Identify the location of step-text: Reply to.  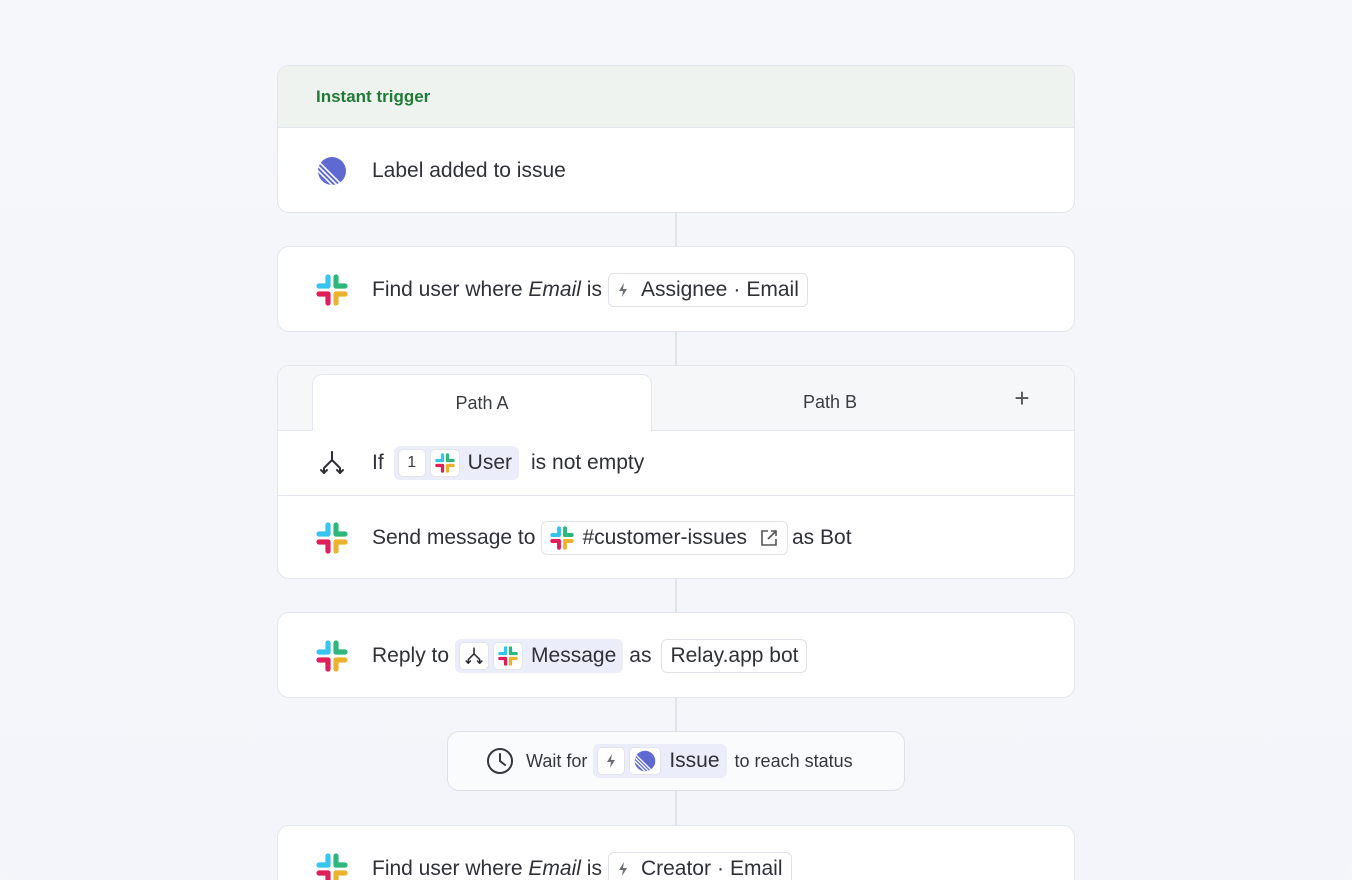
(411, 655).